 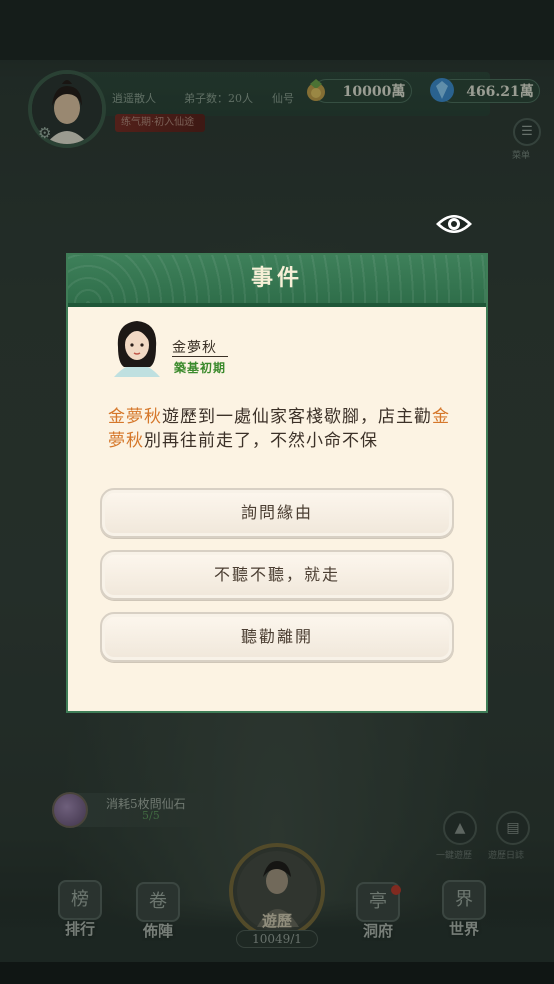 What do you see at coordinates (283, 429) in the screenshot?
I see `event-description: 金夢秋遊歷到一處仙家客棧歇腳，店主勸金夢秋別再往前走了，不然小命不保` at bounding box center [283, 429].